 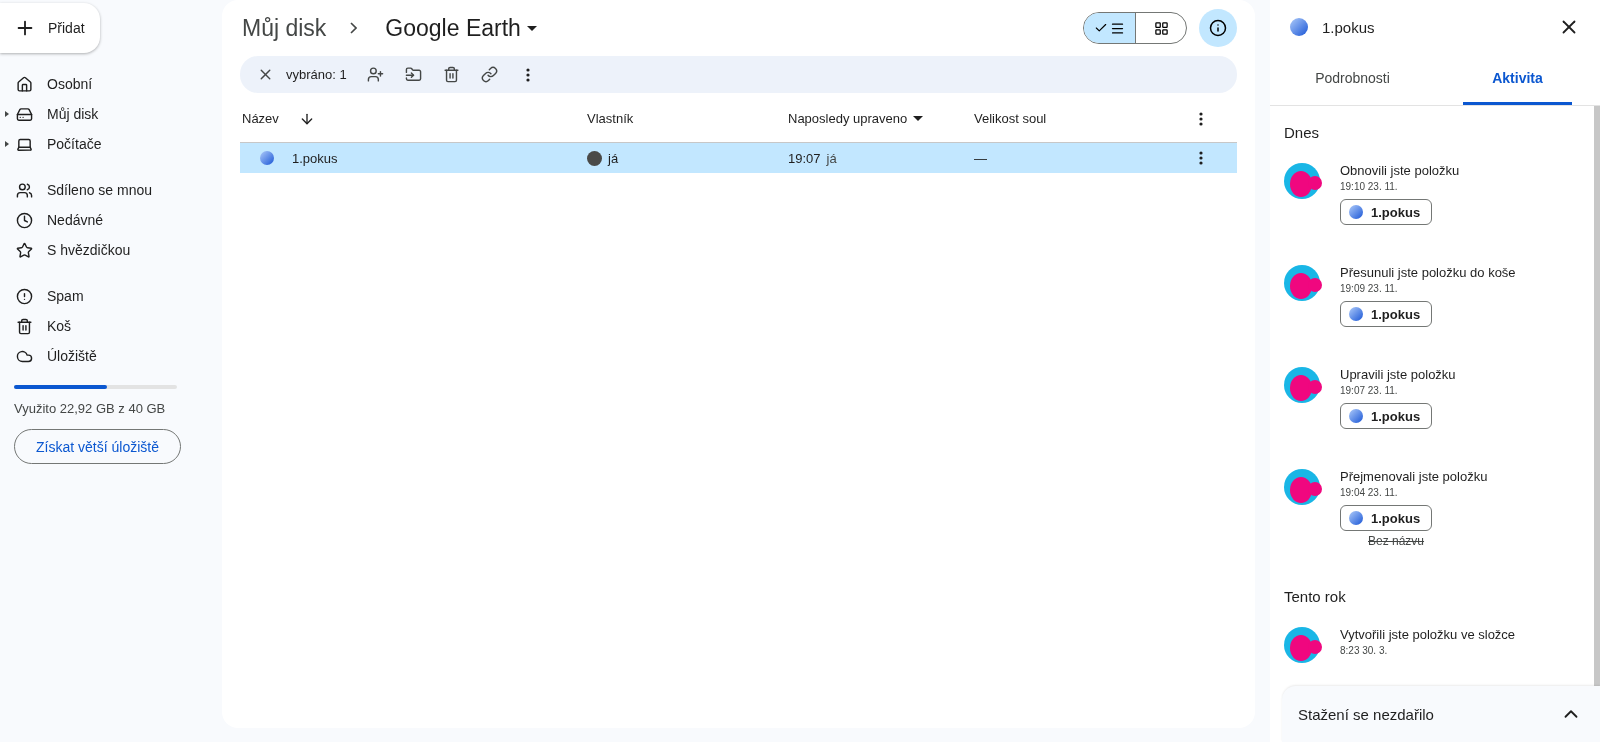 I want to click on owner-name: já, so click(x=613, y=158).